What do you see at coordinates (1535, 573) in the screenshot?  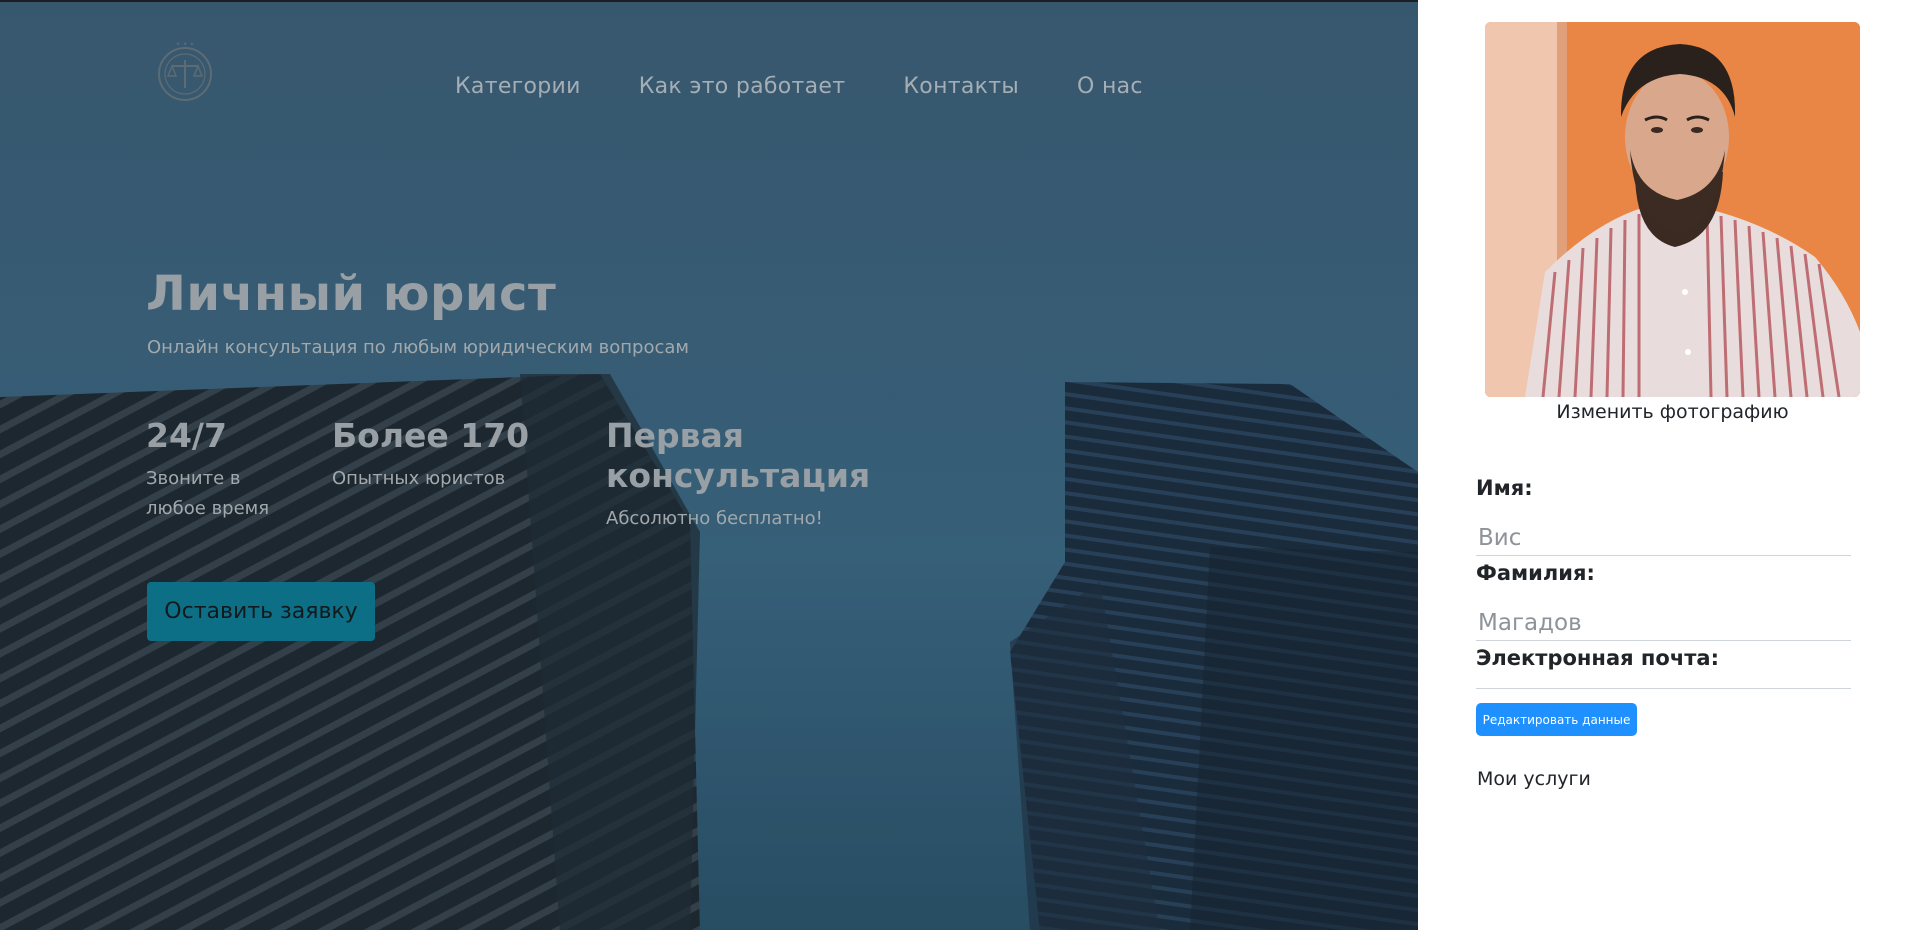 I see `last-name-label: Фамилия:` at bounding box center [1535, 573].